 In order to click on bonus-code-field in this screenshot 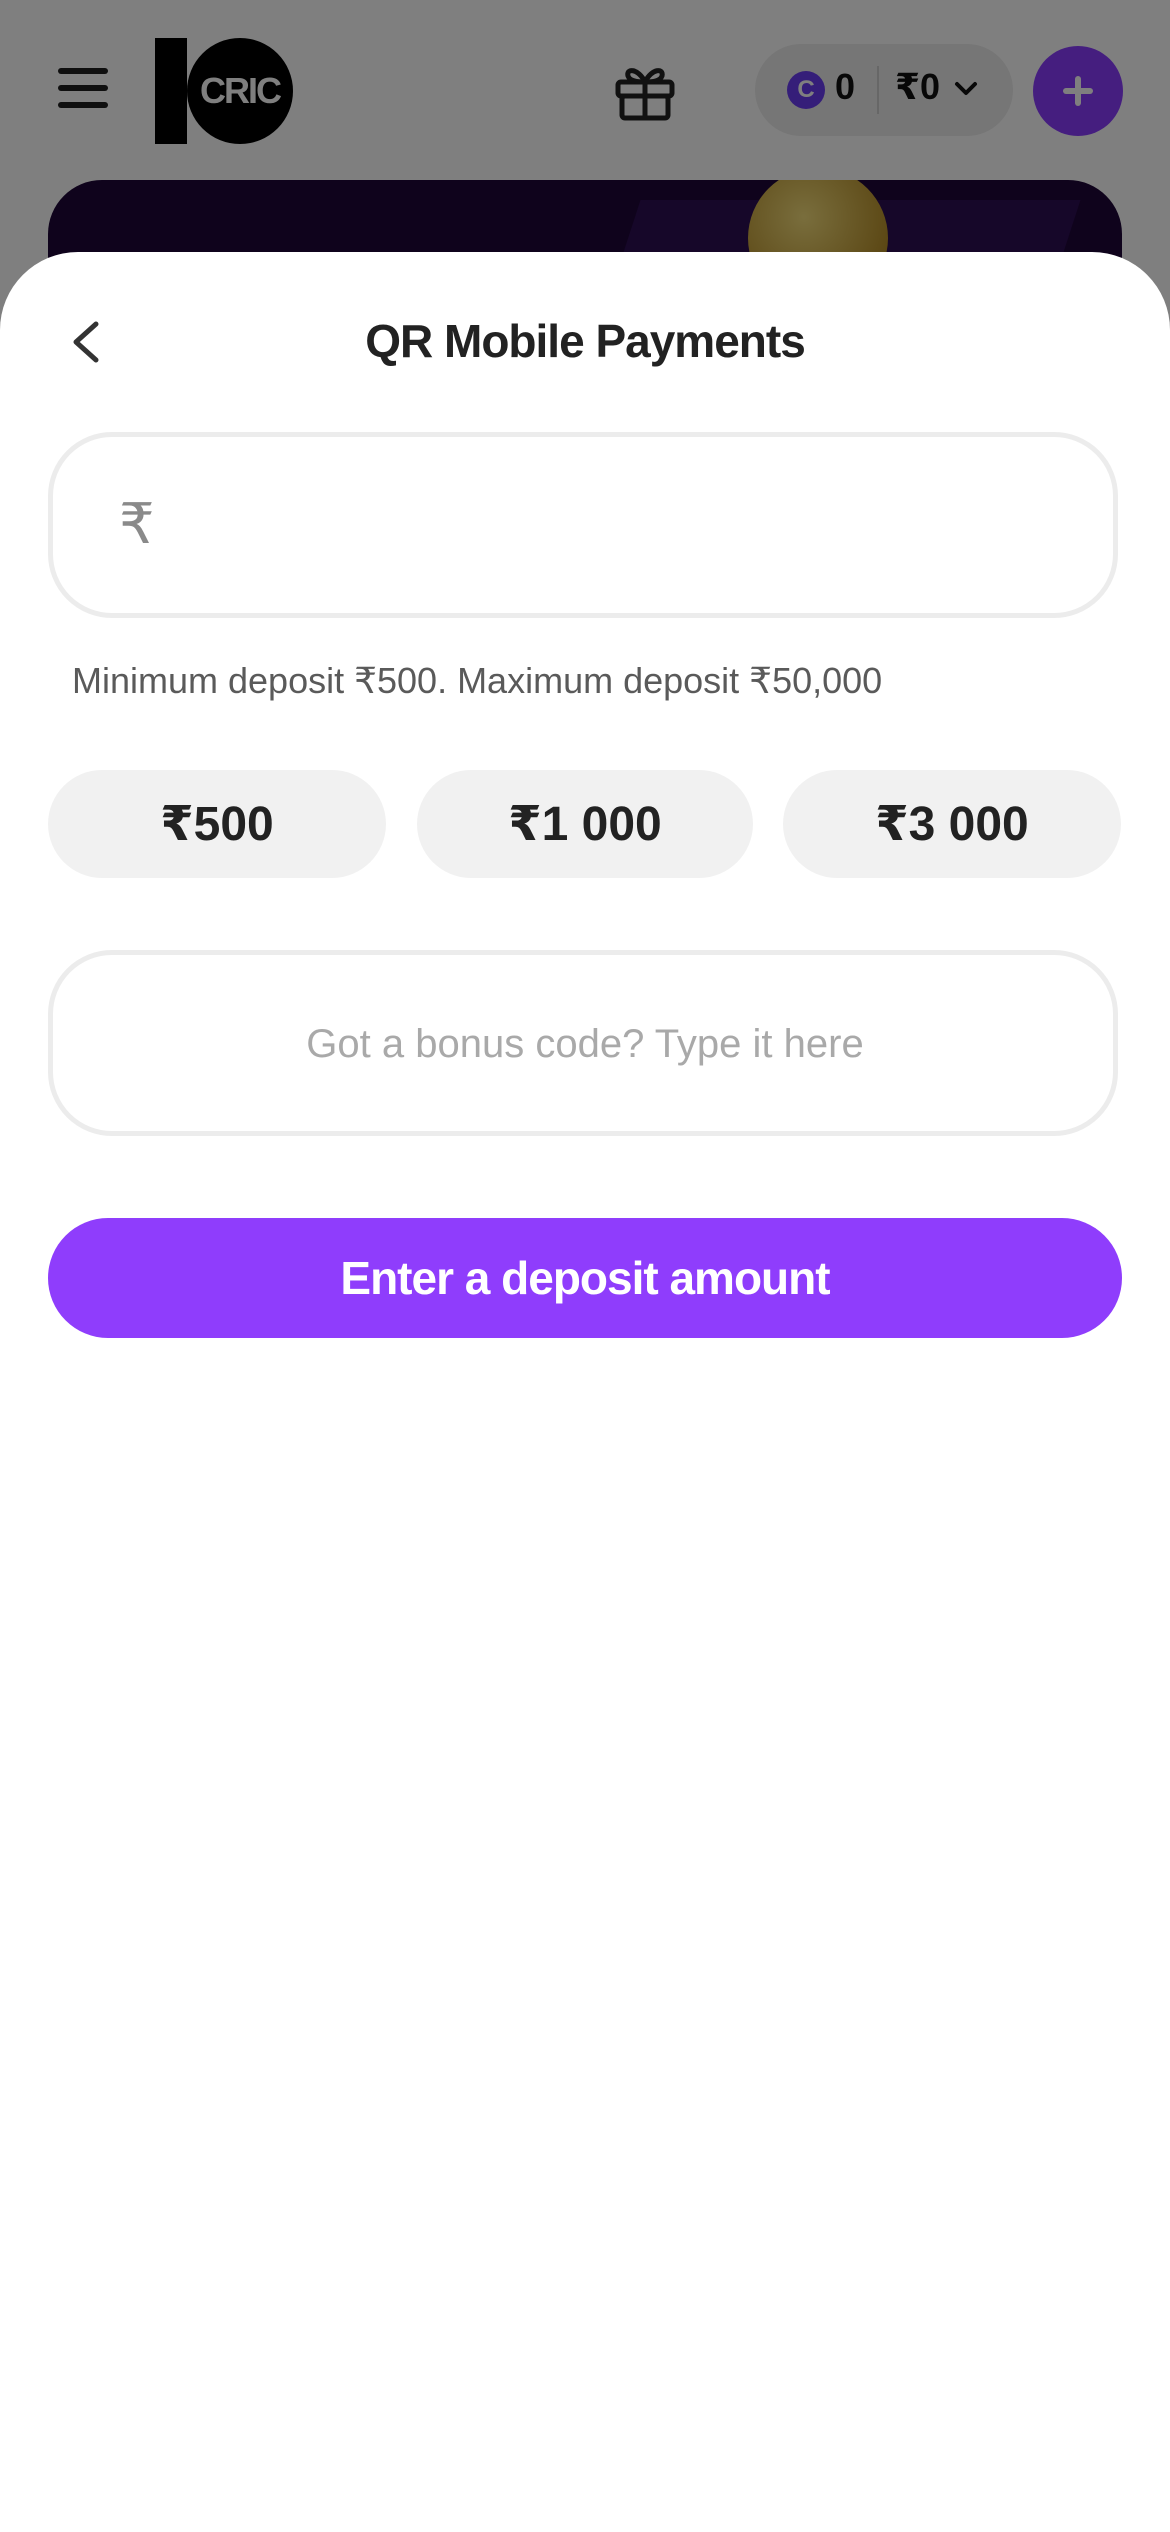, I will do `click(583, 1043)`.